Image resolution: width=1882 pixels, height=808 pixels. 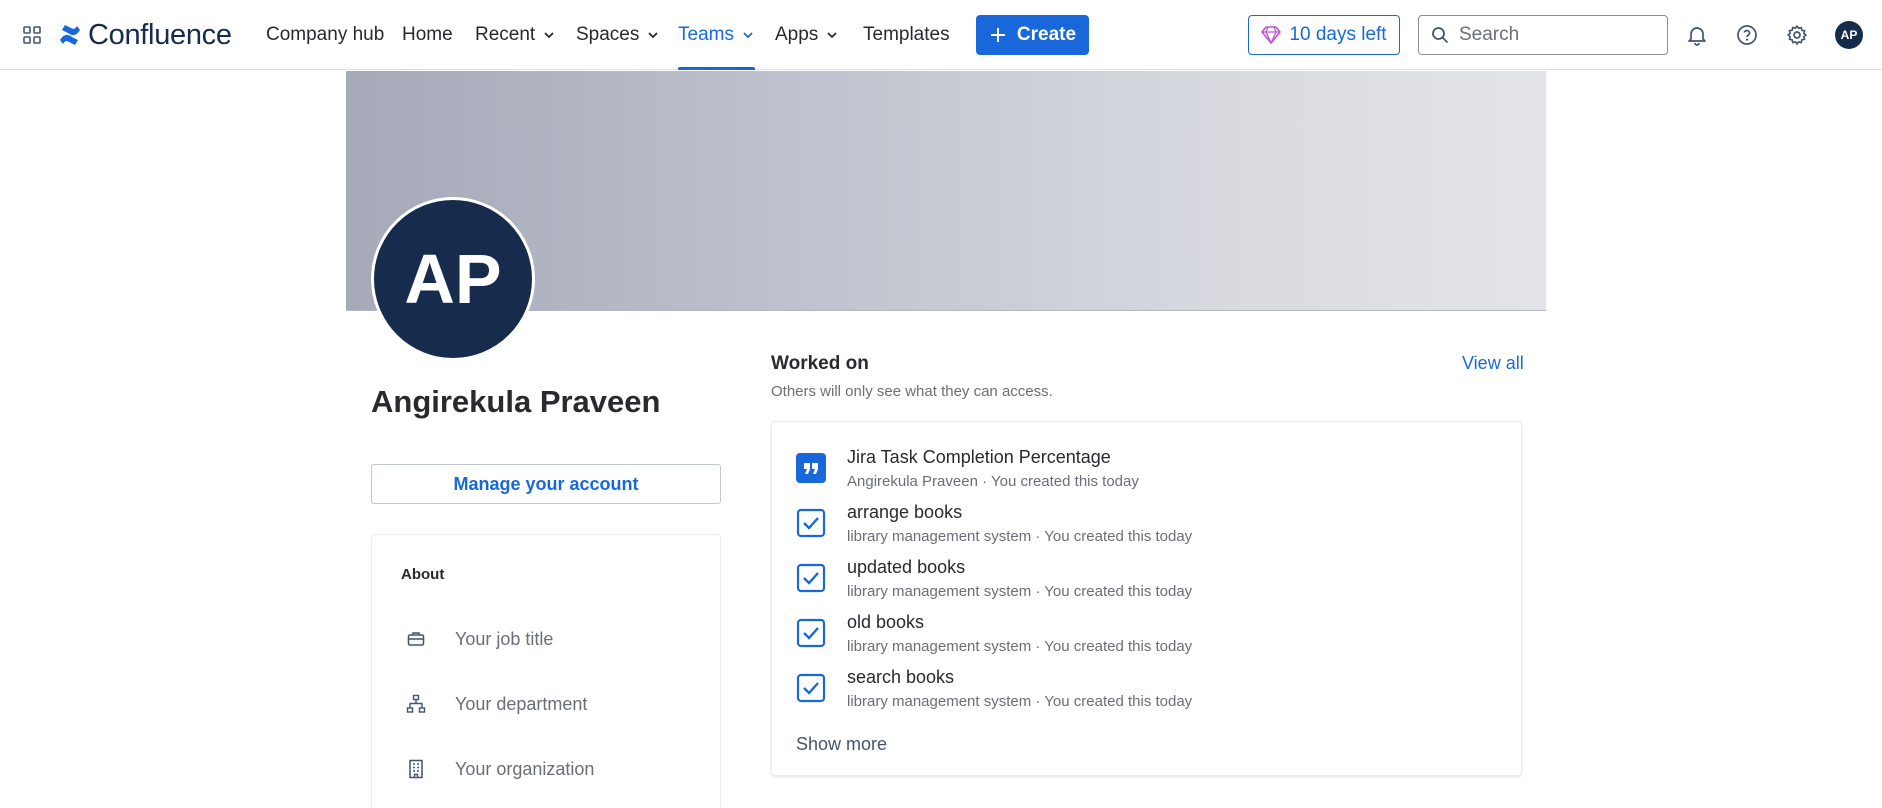 I want to click on about-title: About, so click(x=423, y=574).